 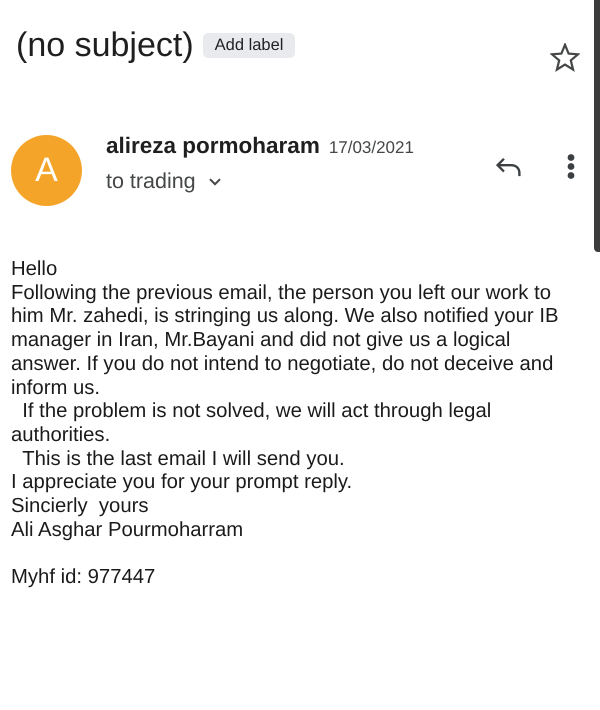 I want to click on subject-title: (no subject), so click(x=105, y=45).